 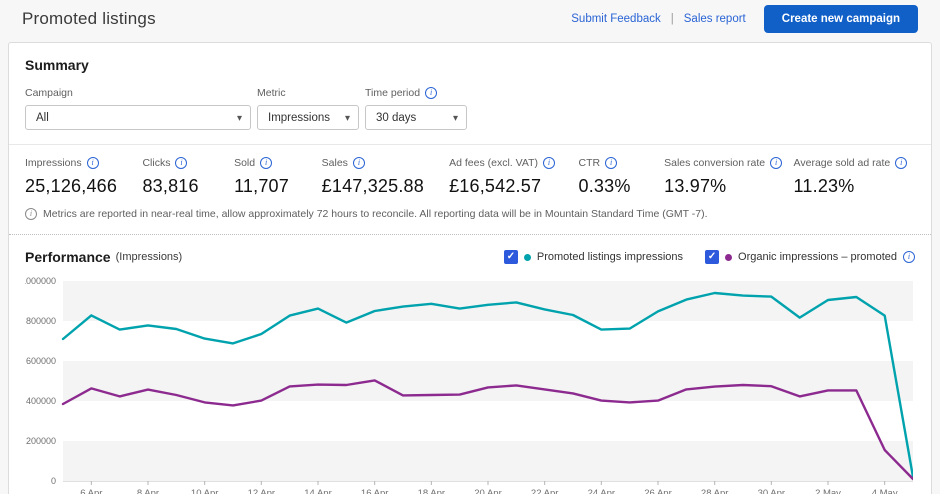 What do you see at coordinates (271, 93) in the screenshot?
I see `metric-filter-label: Metric` at bounding box center [271, 93].